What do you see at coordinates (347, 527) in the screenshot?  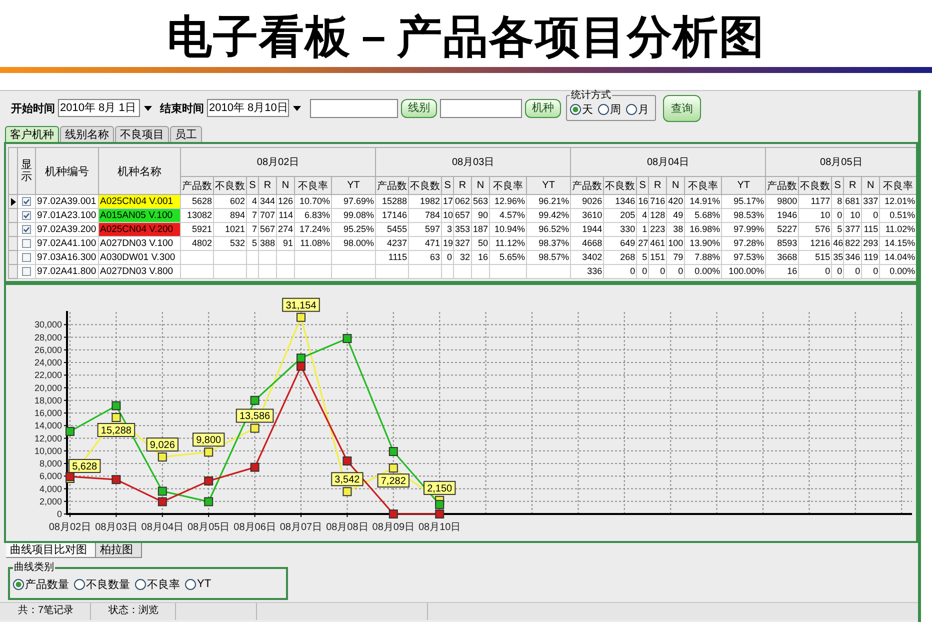 I see `x-tick-label: 08月08日` at bounding box center [347, 527].